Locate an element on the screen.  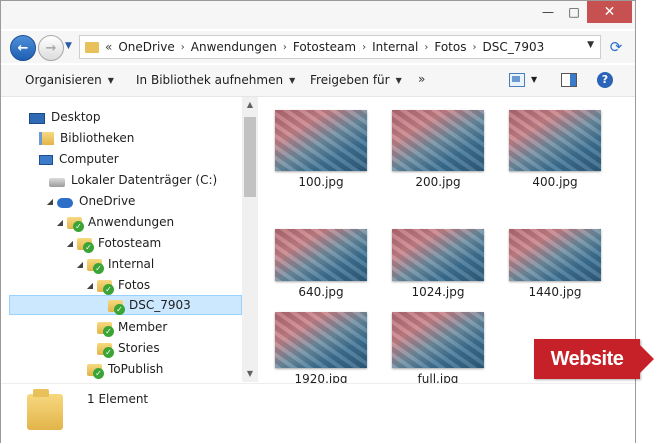
tree-item-anwendungen: ◢ ✓ Anwendungen is located at coordinates (114, 222).